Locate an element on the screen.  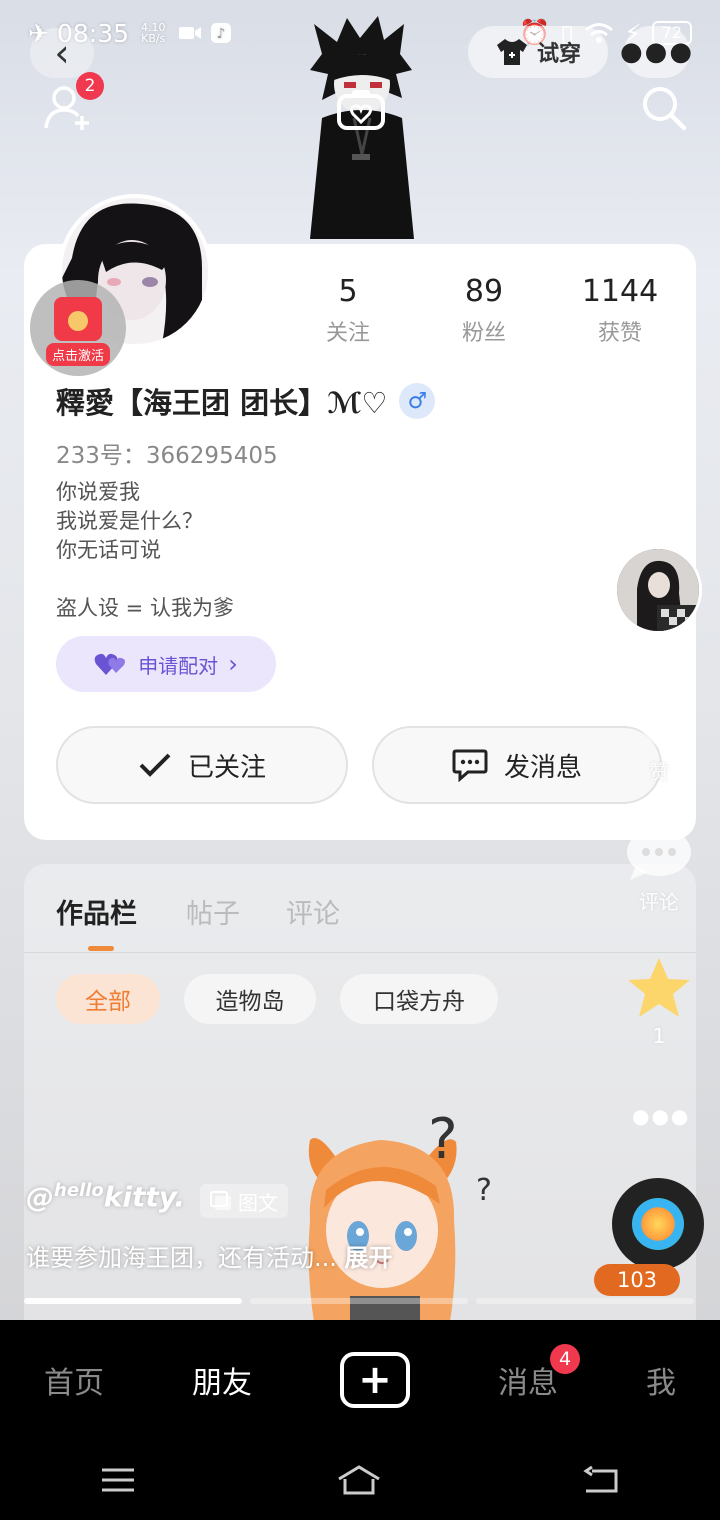
stat-value: 89 is located at coordinates (484, 291).